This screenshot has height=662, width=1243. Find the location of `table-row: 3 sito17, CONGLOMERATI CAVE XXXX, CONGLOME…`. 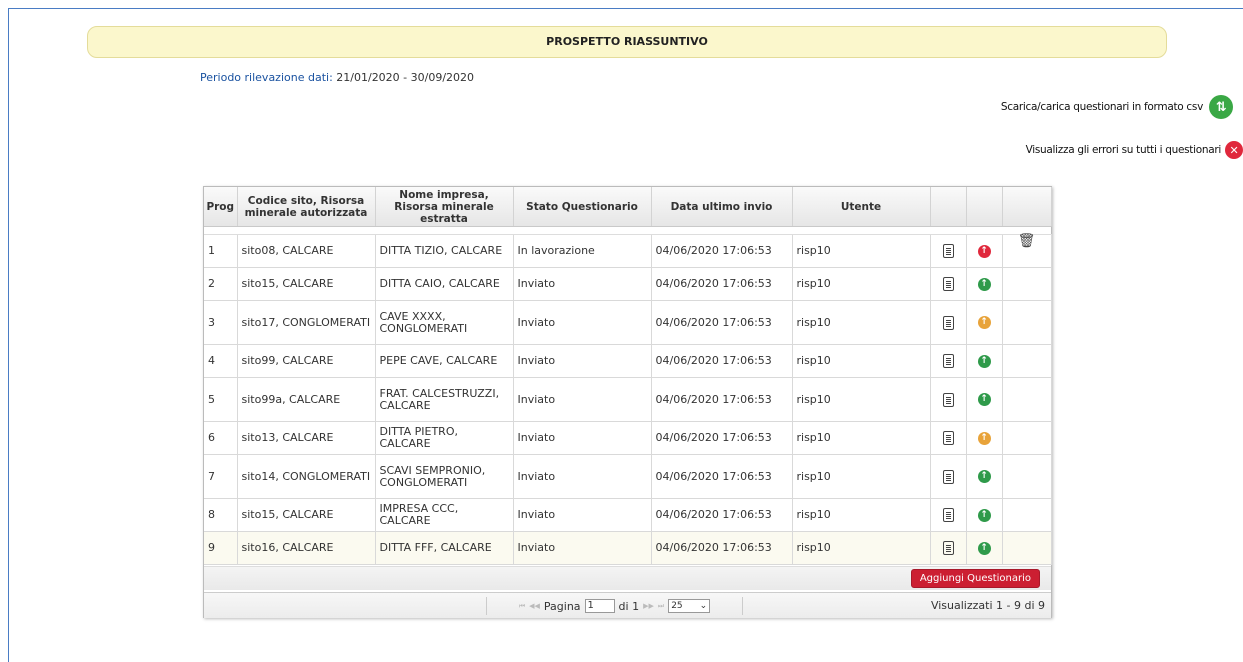

table-row: 3 sito17, CONGLOMERATI CAVE XXXX, CONGLOME… is located at coordinates (628, 322).